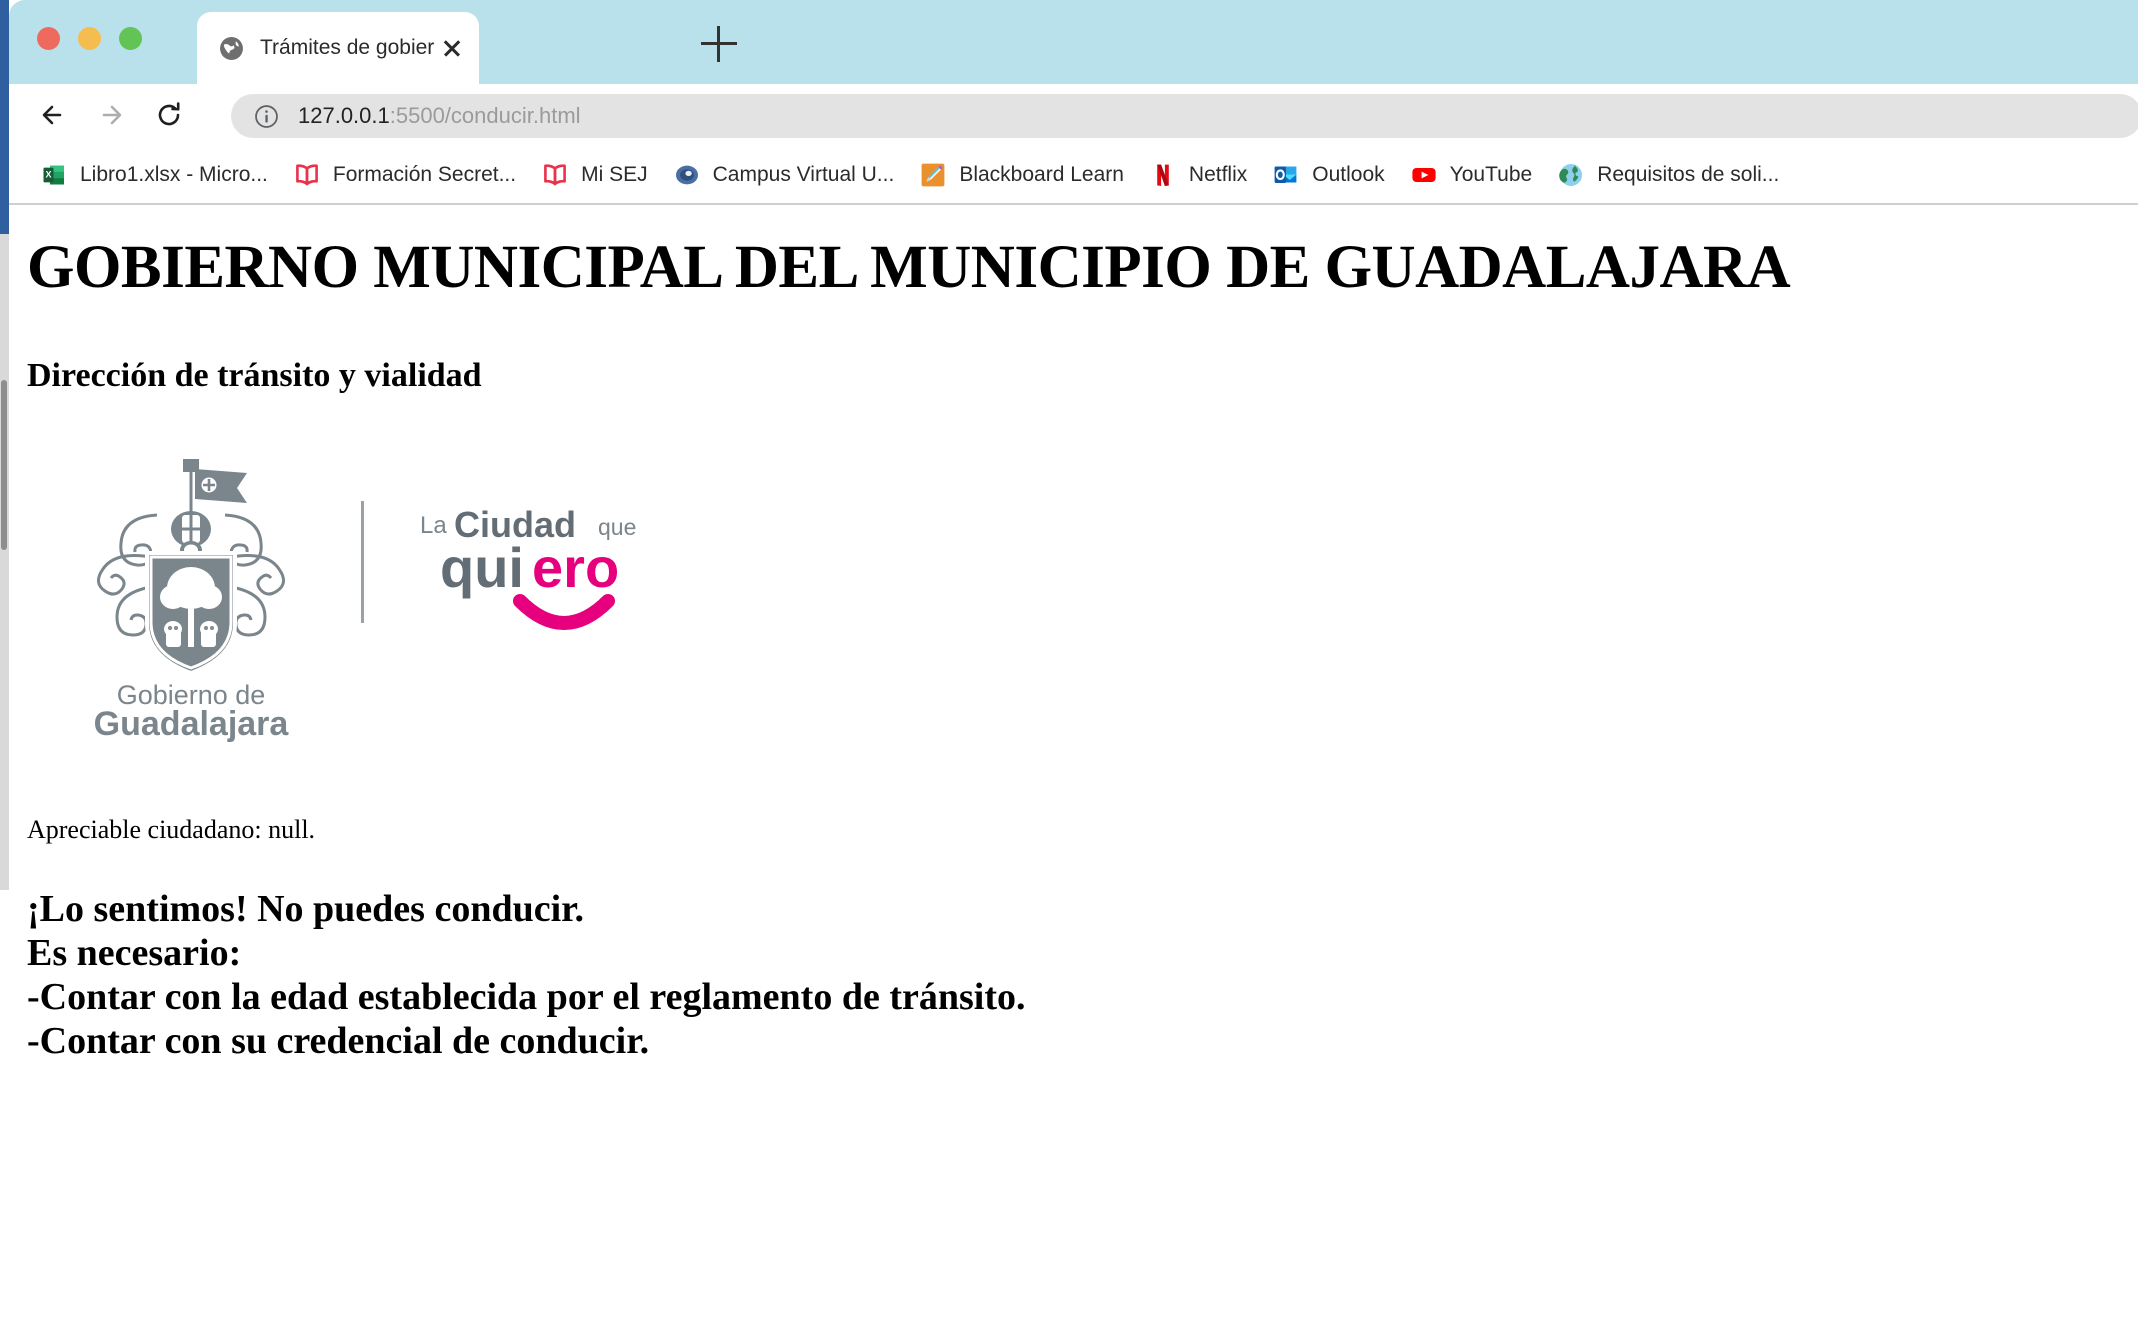  What do you see at coordinates (614, 174) in the screenshot?
I see `bookmark-label: Mi SEJ` at bounding box center [614, 174].